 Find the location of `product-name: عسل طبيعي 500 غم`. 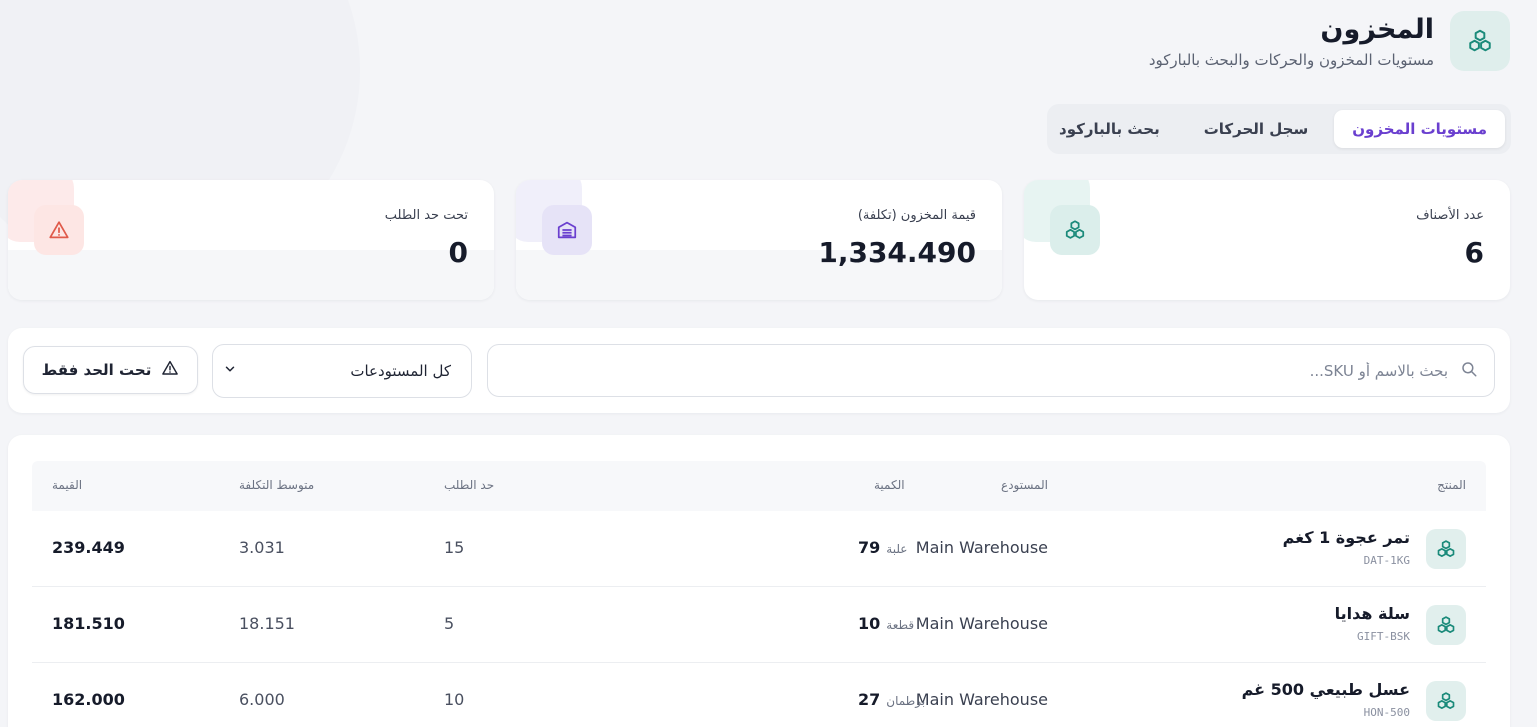

product-name: عسل طبيعي 500 غم is located at coordinates (1325, 689).